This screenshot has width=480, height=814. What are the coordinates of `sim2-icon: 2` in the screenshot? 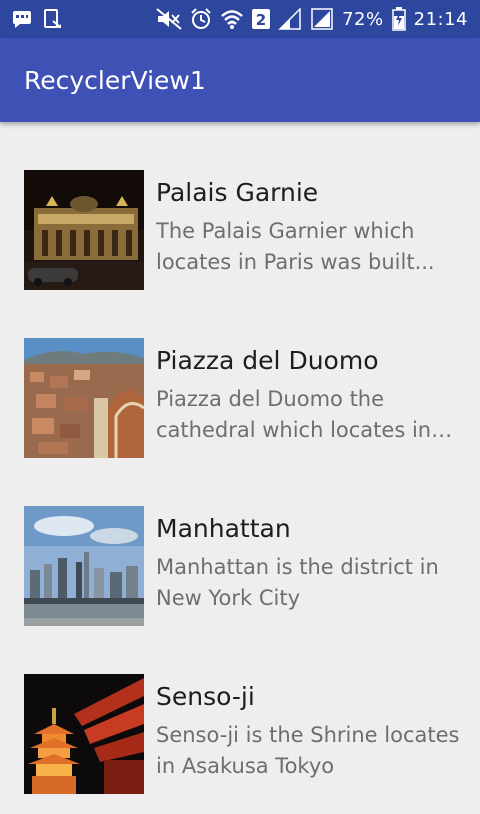 It's located at (261, 19).